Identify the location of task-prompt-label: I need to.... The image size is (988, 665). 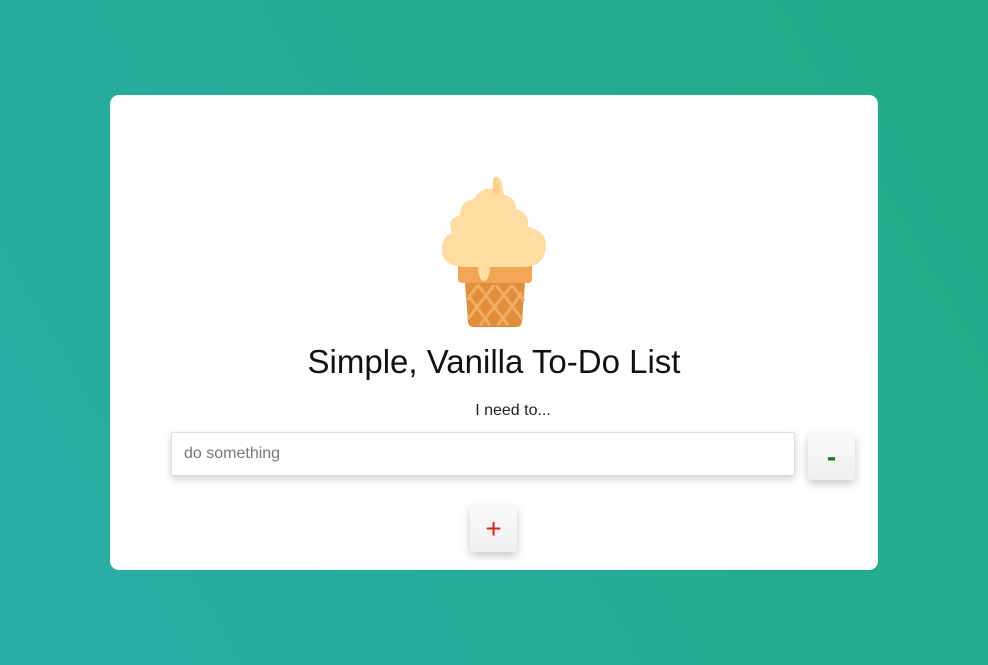
(513, 410).